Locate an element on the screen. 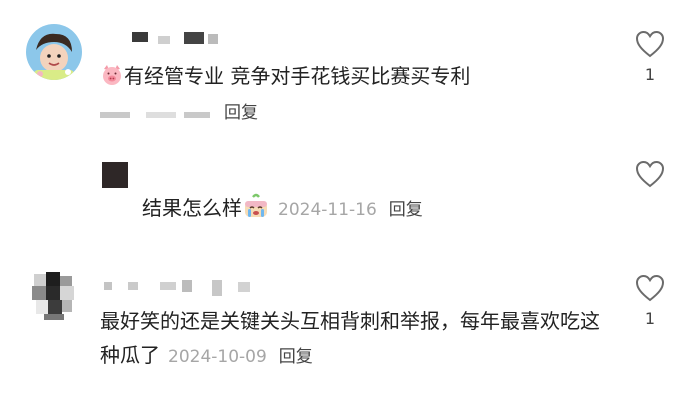 The width and height of the screenshot is (692, 400). comment-text-body: 经管专业 竞争对手花钱买比赛买专利 is located at coordinates (307, 76).